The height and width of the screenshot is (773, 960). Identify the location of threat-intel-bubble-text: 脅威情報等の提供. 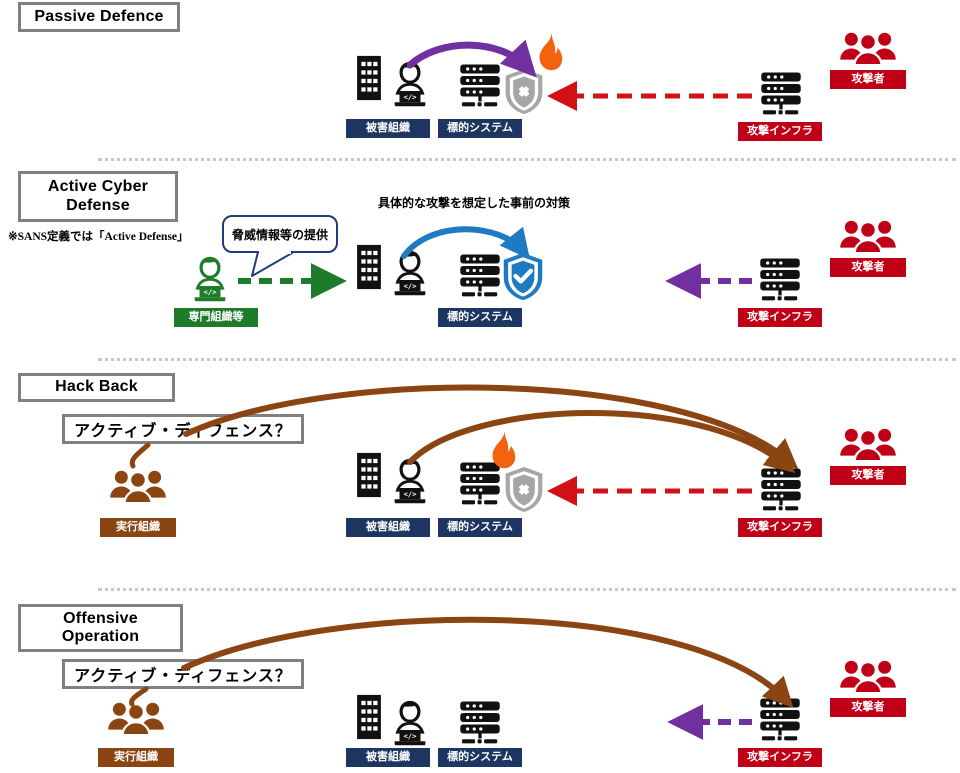
(279, 234).